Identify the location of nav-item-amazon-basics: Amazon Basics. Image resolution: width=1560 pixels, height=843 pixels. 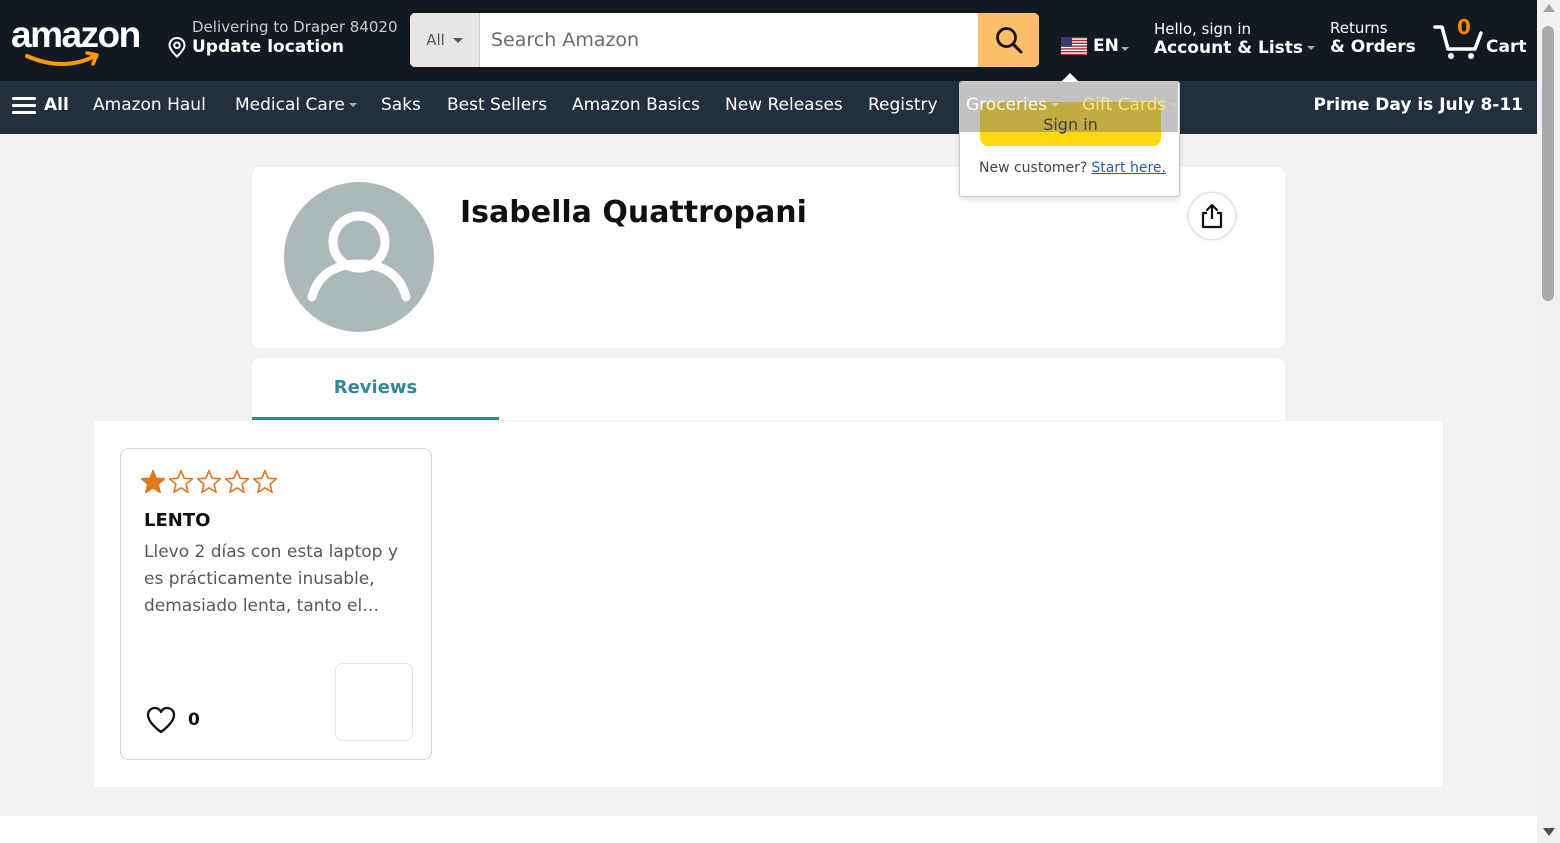
(636, 105).